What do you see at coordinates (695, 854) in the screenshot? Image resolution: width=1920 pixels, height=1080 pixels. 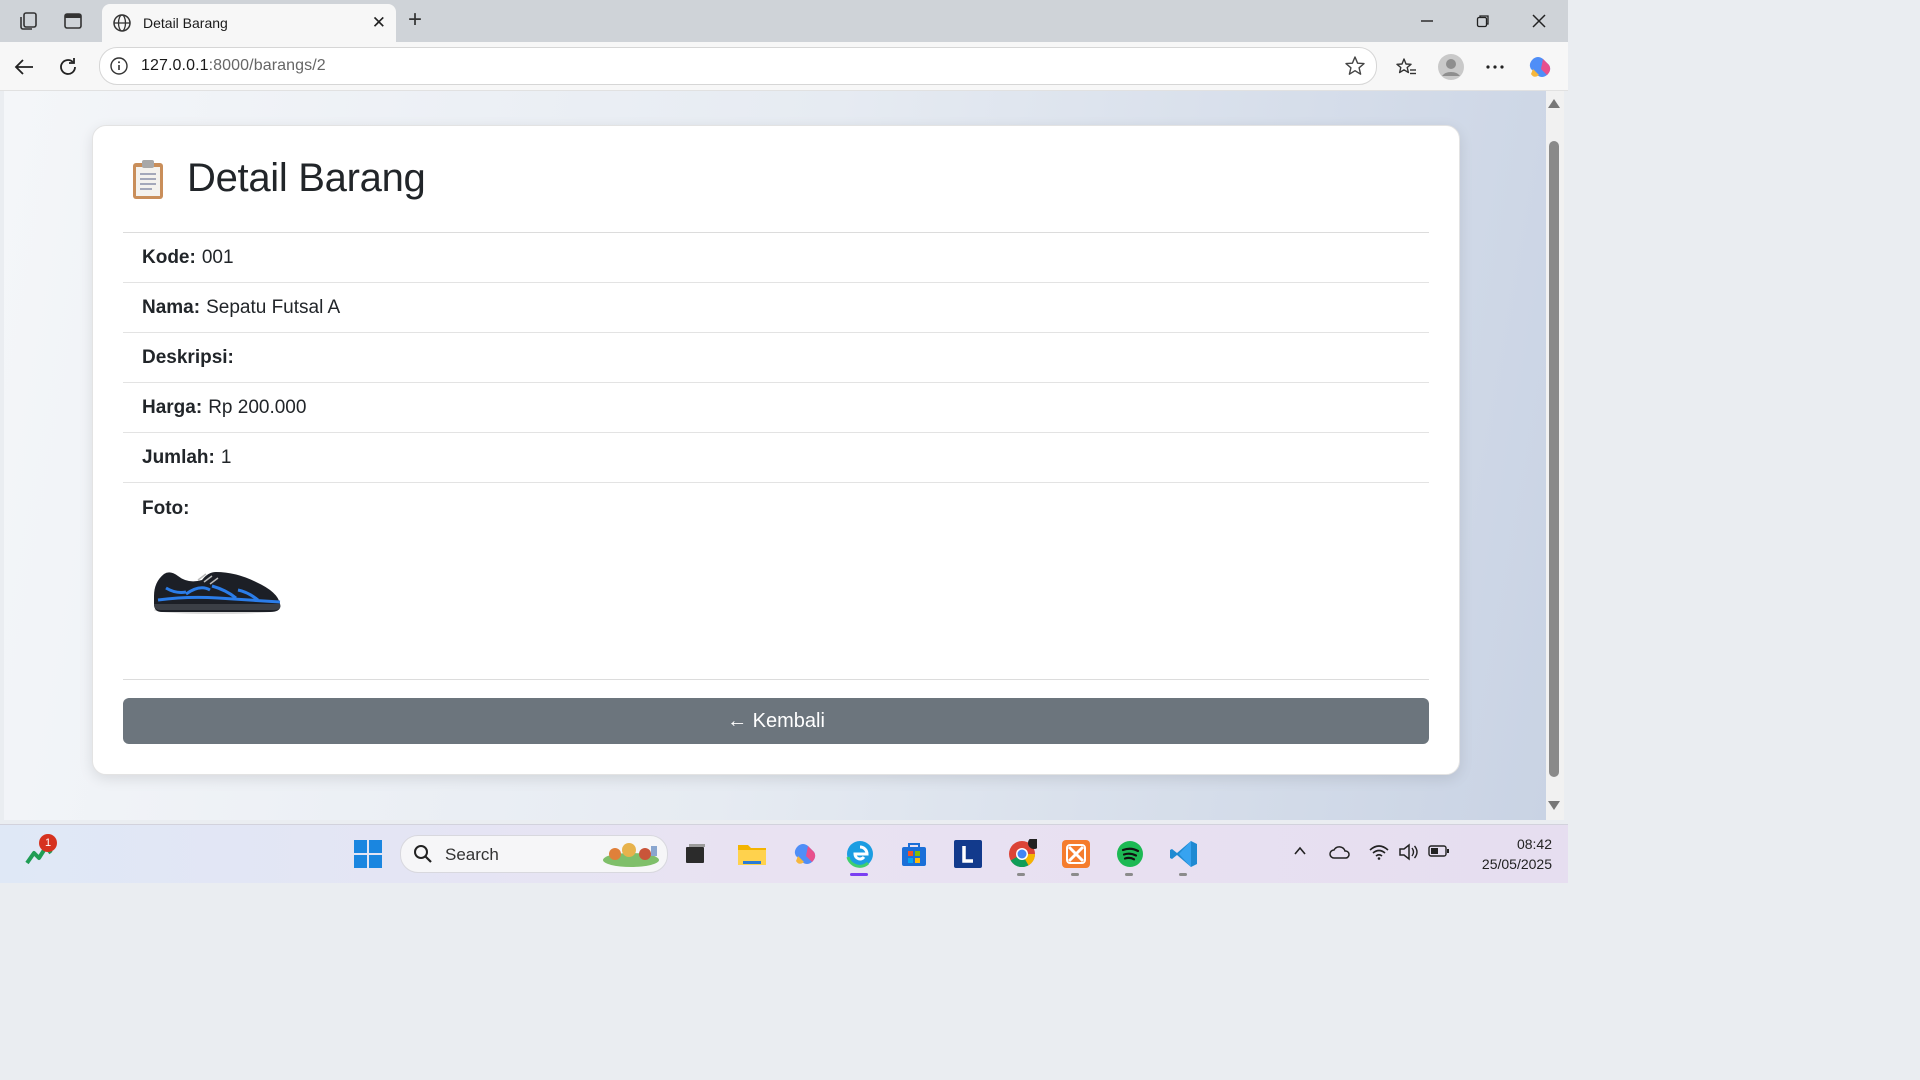 I see `task-view-icon` at bounding box center [695, 854].